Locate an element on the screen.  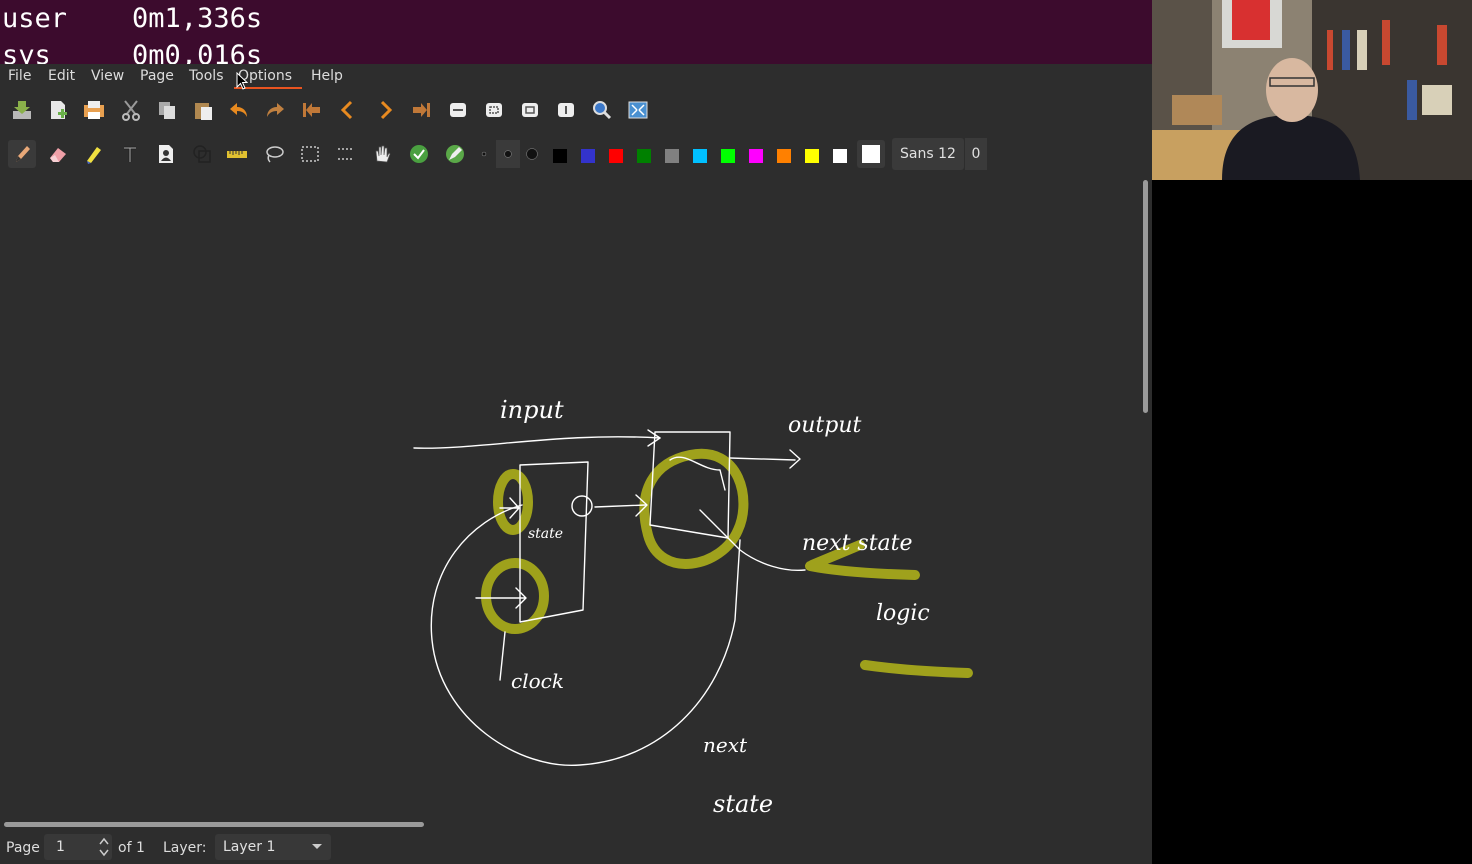
color-swatch-black is located at coordinates (560, 156).